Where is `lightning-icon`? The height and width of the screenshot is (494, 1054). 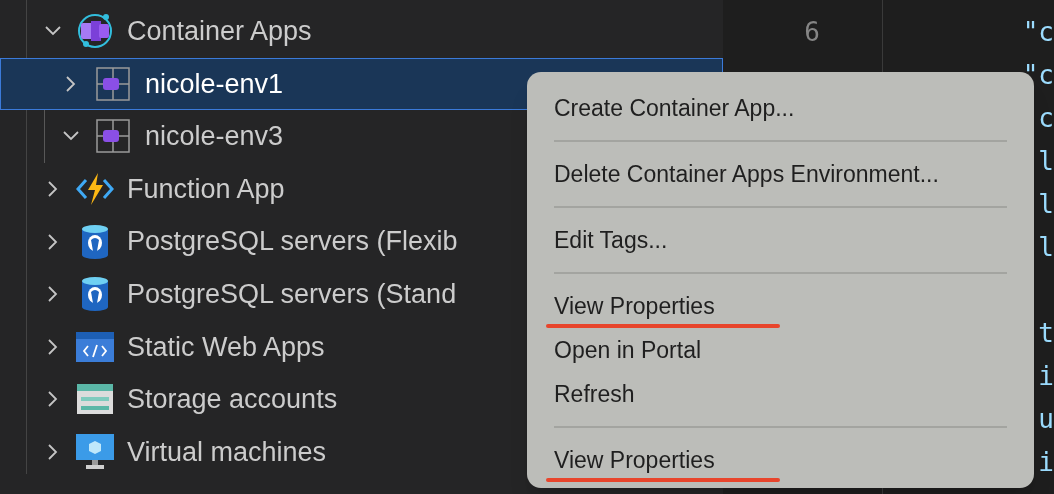
lightning-icon is located at coordinates (95, 189).